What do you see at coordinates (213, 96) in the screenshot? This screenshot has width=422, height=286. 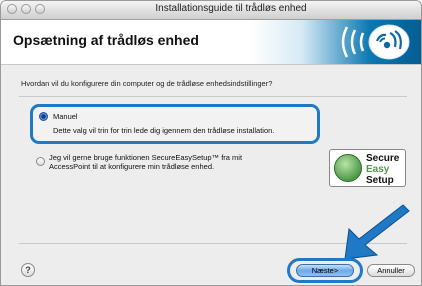 I see `divider-top` at bounding box center [213, 96].